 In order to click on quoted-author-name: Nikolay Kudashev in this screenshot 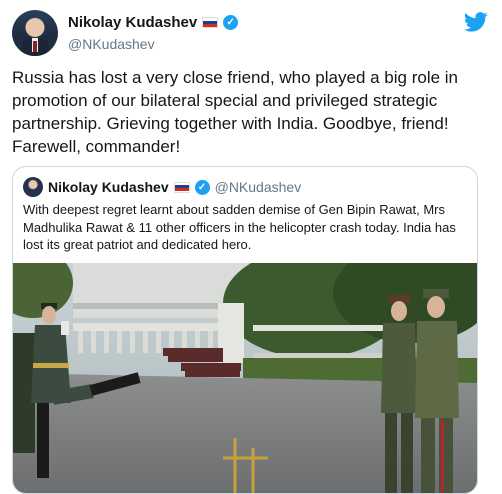, I will do `click(108, 187)`.